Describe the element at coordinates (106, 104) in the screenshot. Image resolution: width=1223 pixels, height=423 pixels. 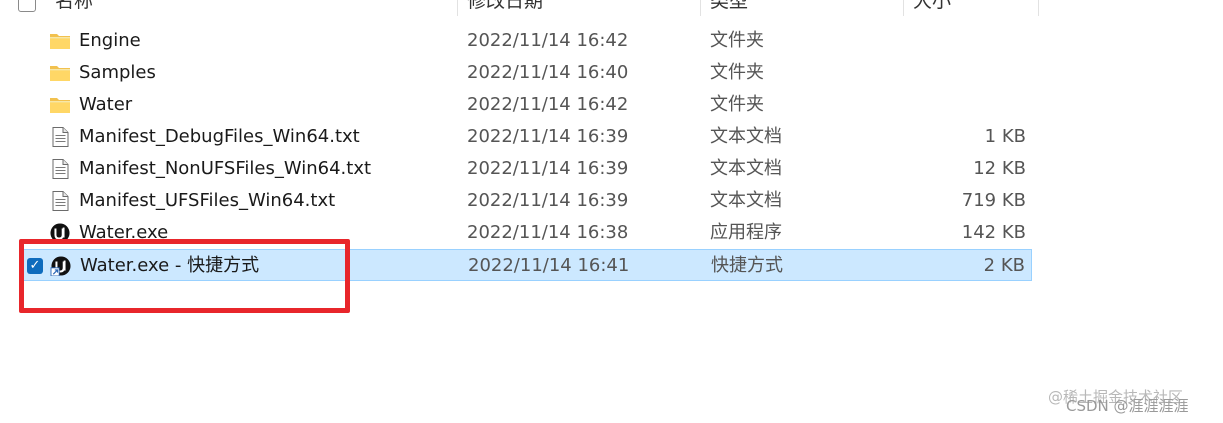
I see `file-name: Water` at that location.